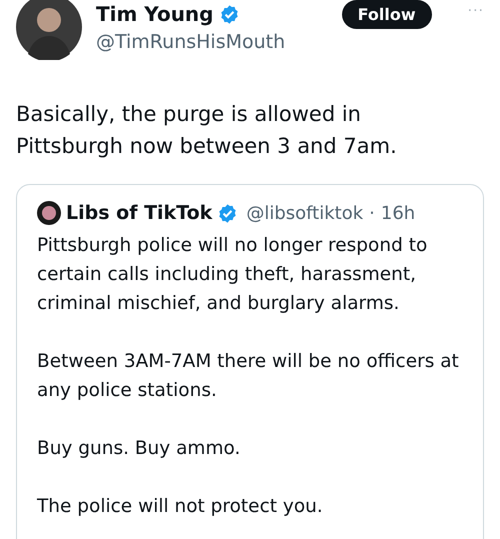 This screenshot has width=500, height=539. Describe the element at coordinates (139, 213) in the screenshot. I see `quoted-author-name: Libs of TikTok` at that location.